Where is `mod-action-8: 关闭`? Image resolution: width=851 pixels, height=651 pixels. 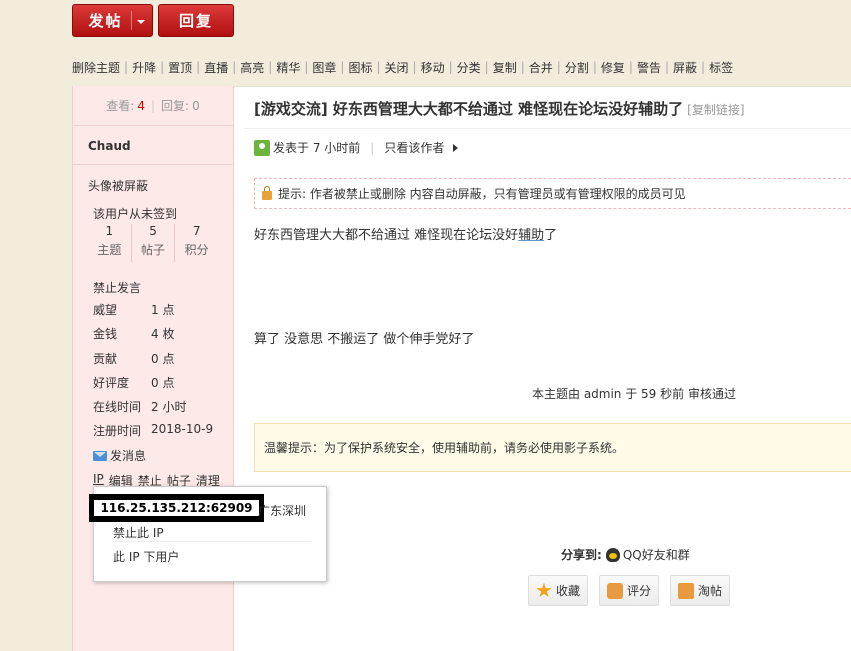
mod-action-8: 关闭 is located at coordinates (397, 67).